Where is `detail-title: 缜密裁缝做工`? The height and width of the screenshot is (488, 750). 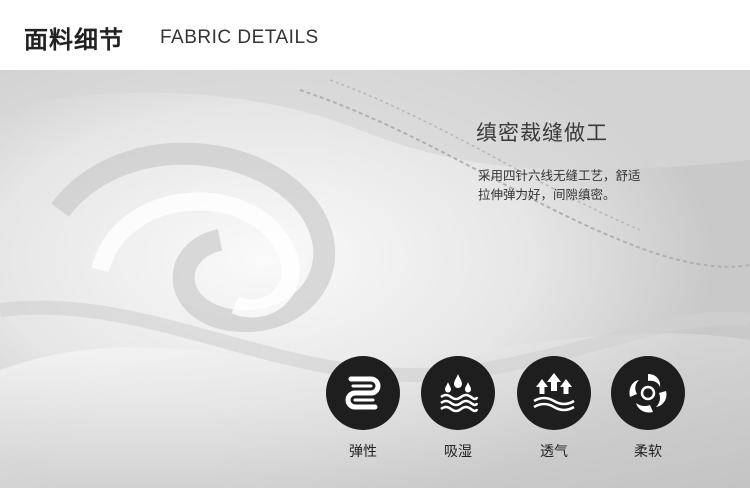
detail-title: 缜密裁缝做工 is located at coordinates (542, 133).